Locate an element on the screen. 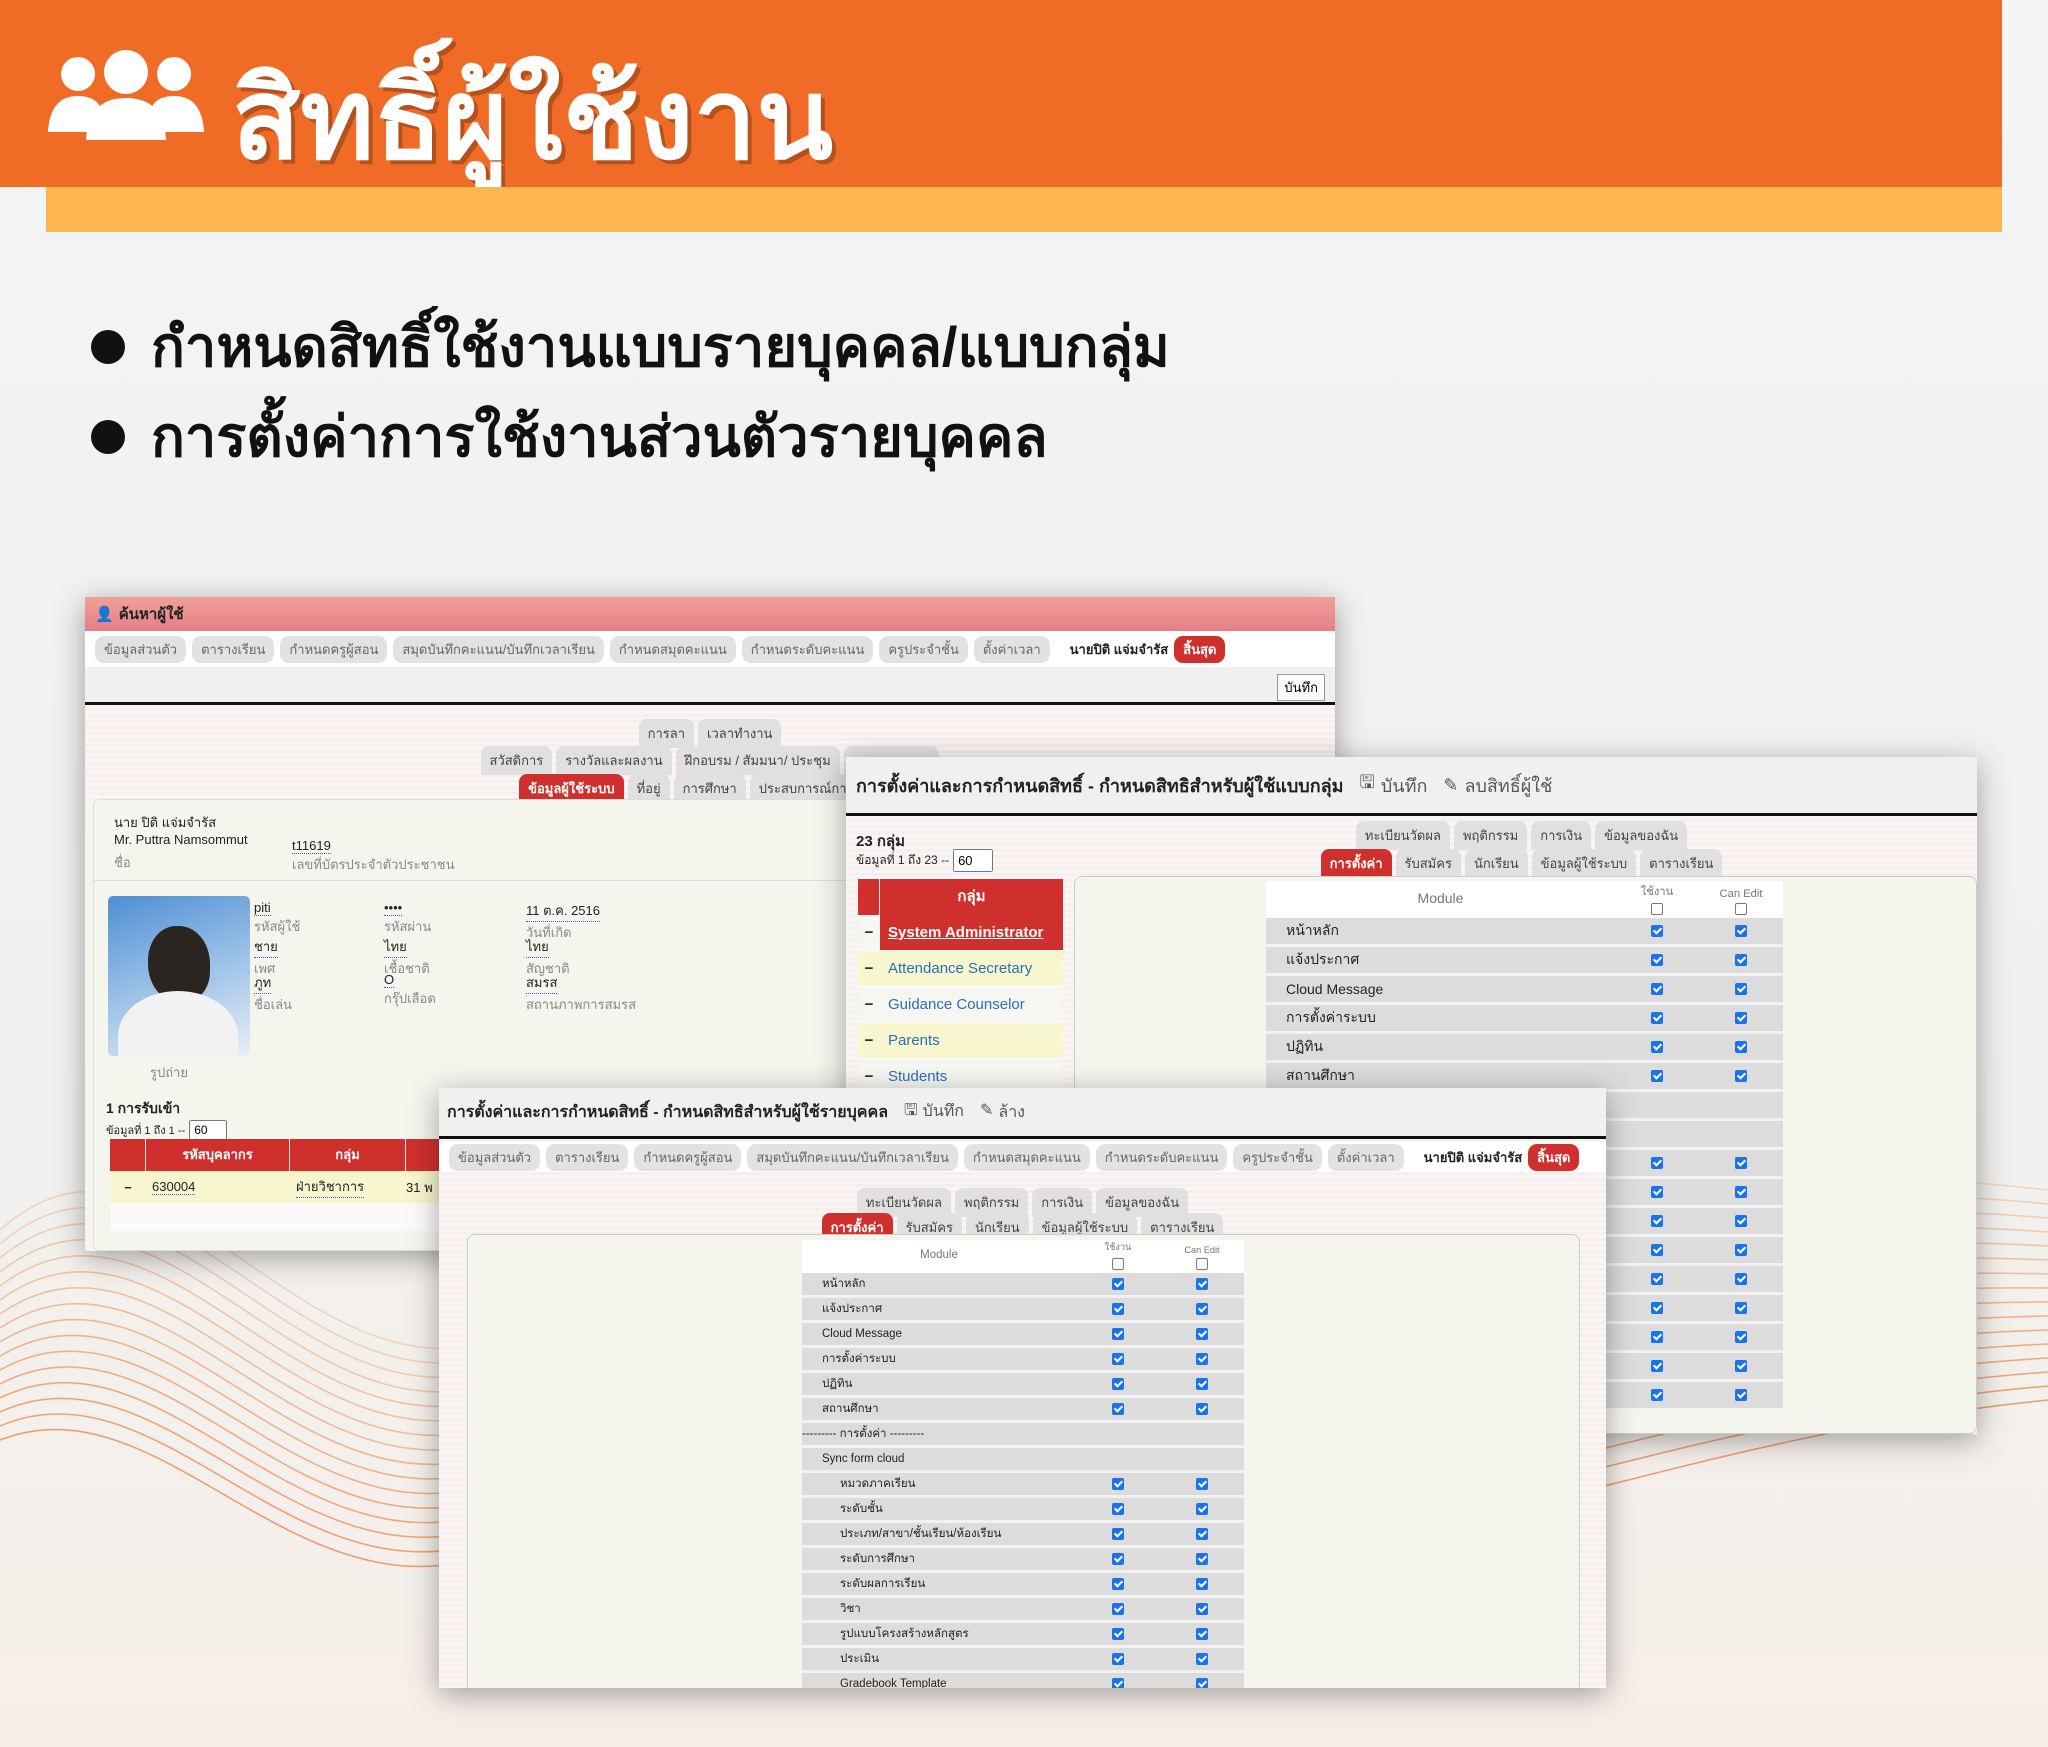  nav-item: ตั้งค่าเวลา is located at coordinates (1011, 649).